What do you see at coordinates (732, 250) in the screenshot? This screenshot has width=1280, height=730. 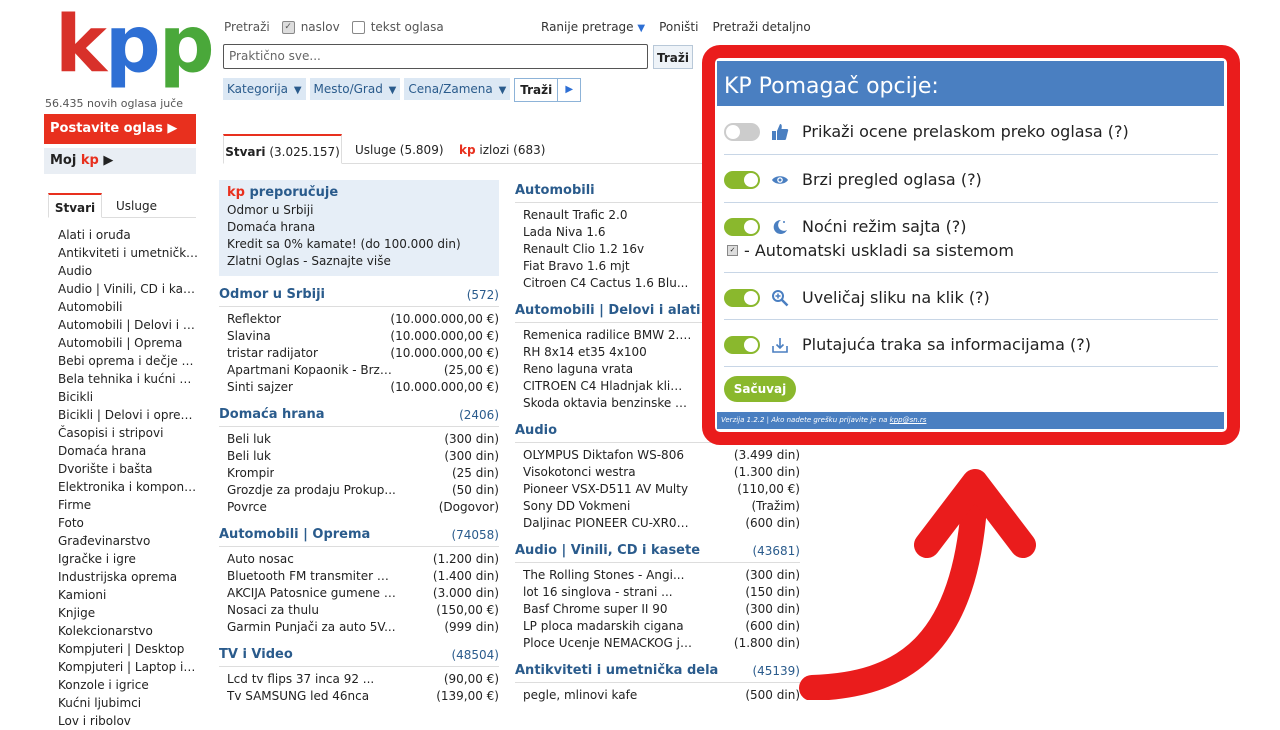 I see `auto-sync-checkbox: ✓` at bounding box center [732, 250].